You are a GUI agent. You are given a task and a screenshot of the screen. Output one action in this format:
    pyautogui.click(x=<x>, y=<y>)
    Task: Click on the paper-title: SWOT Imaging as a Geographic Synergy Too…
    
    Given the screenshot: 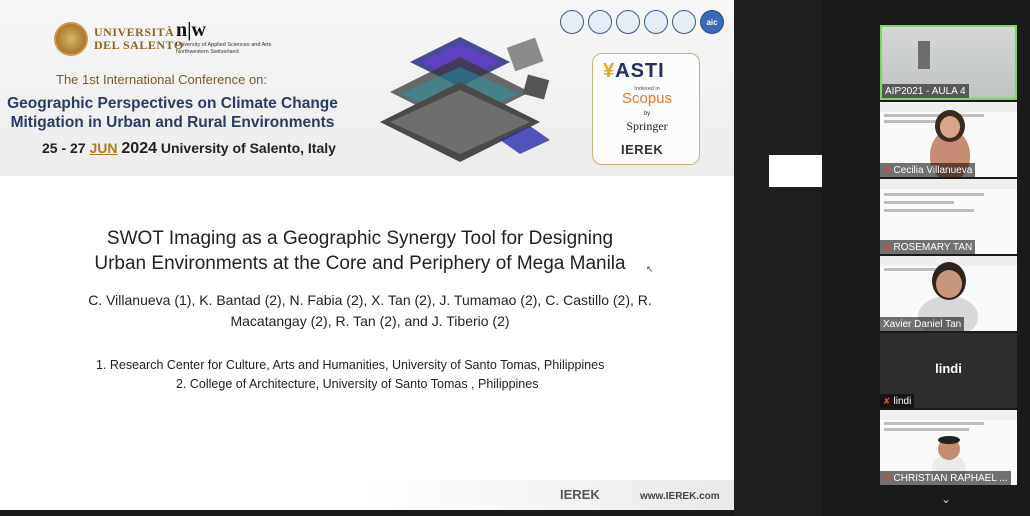 What is the action you would take?
    pyautogui.click(x=360, y=251)
    